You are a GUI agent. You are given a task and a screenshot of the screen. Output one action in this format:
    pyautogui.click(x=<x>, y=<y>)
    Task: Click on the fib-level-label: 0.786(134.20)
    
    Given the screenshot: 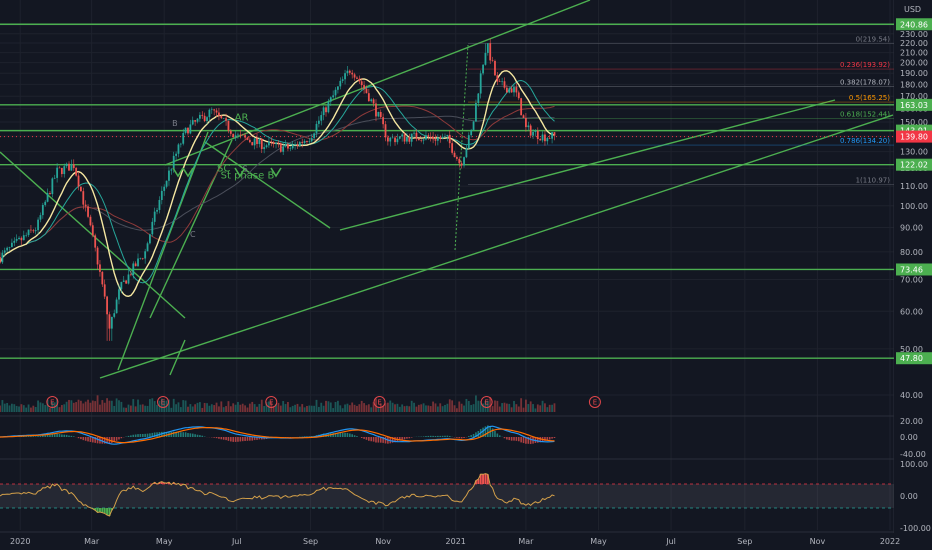 What is the action you would take?
    pyautogui.click(x=865, y=141)
    